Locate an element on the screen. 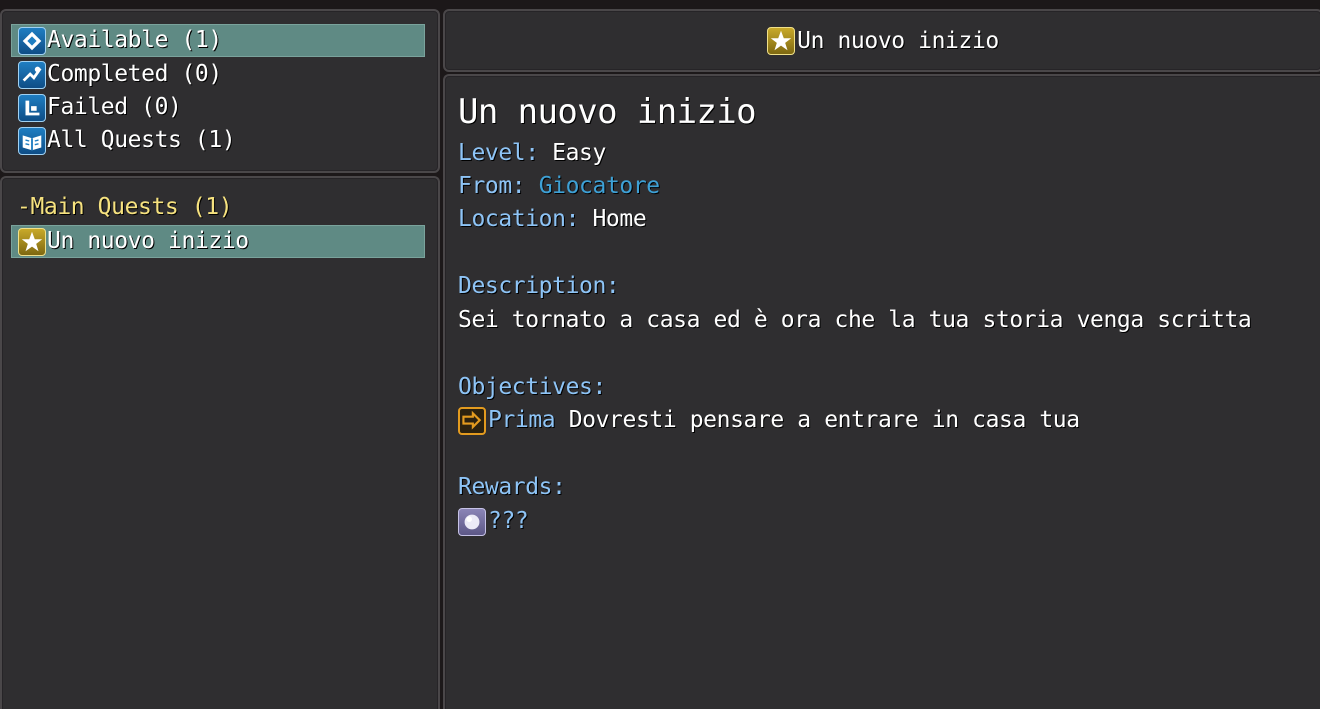  from-key: From: is located at coordinates (492, 186).